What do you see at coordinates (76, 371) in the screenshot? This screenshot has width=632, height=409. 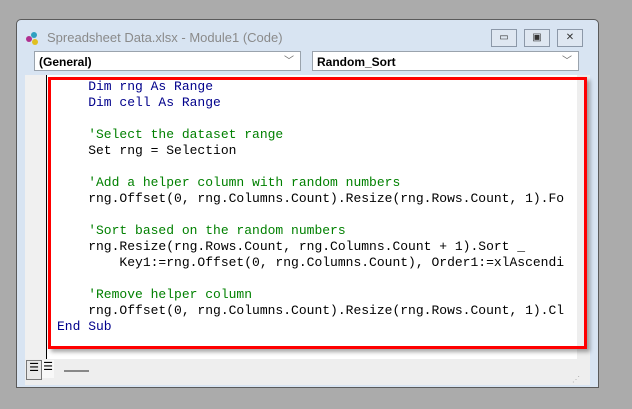 I see `horizontal-scrollbar-thumb` at bounding box center [76, 371].